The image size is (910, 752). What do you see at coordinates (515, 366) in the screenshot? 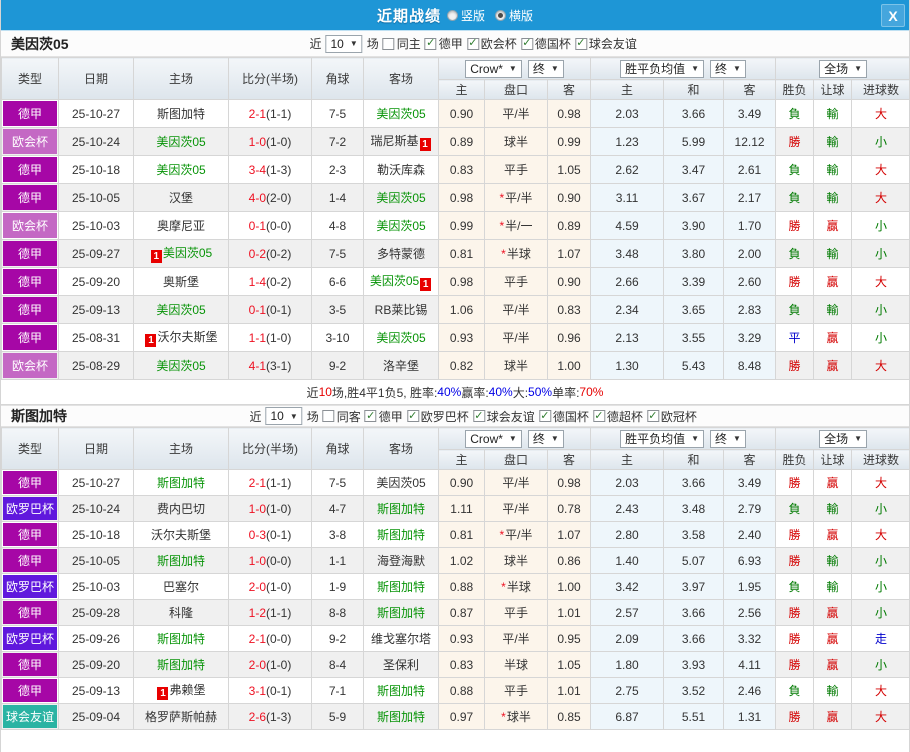
I see `handicap-text: 球半` at bounding box center [515, 366].